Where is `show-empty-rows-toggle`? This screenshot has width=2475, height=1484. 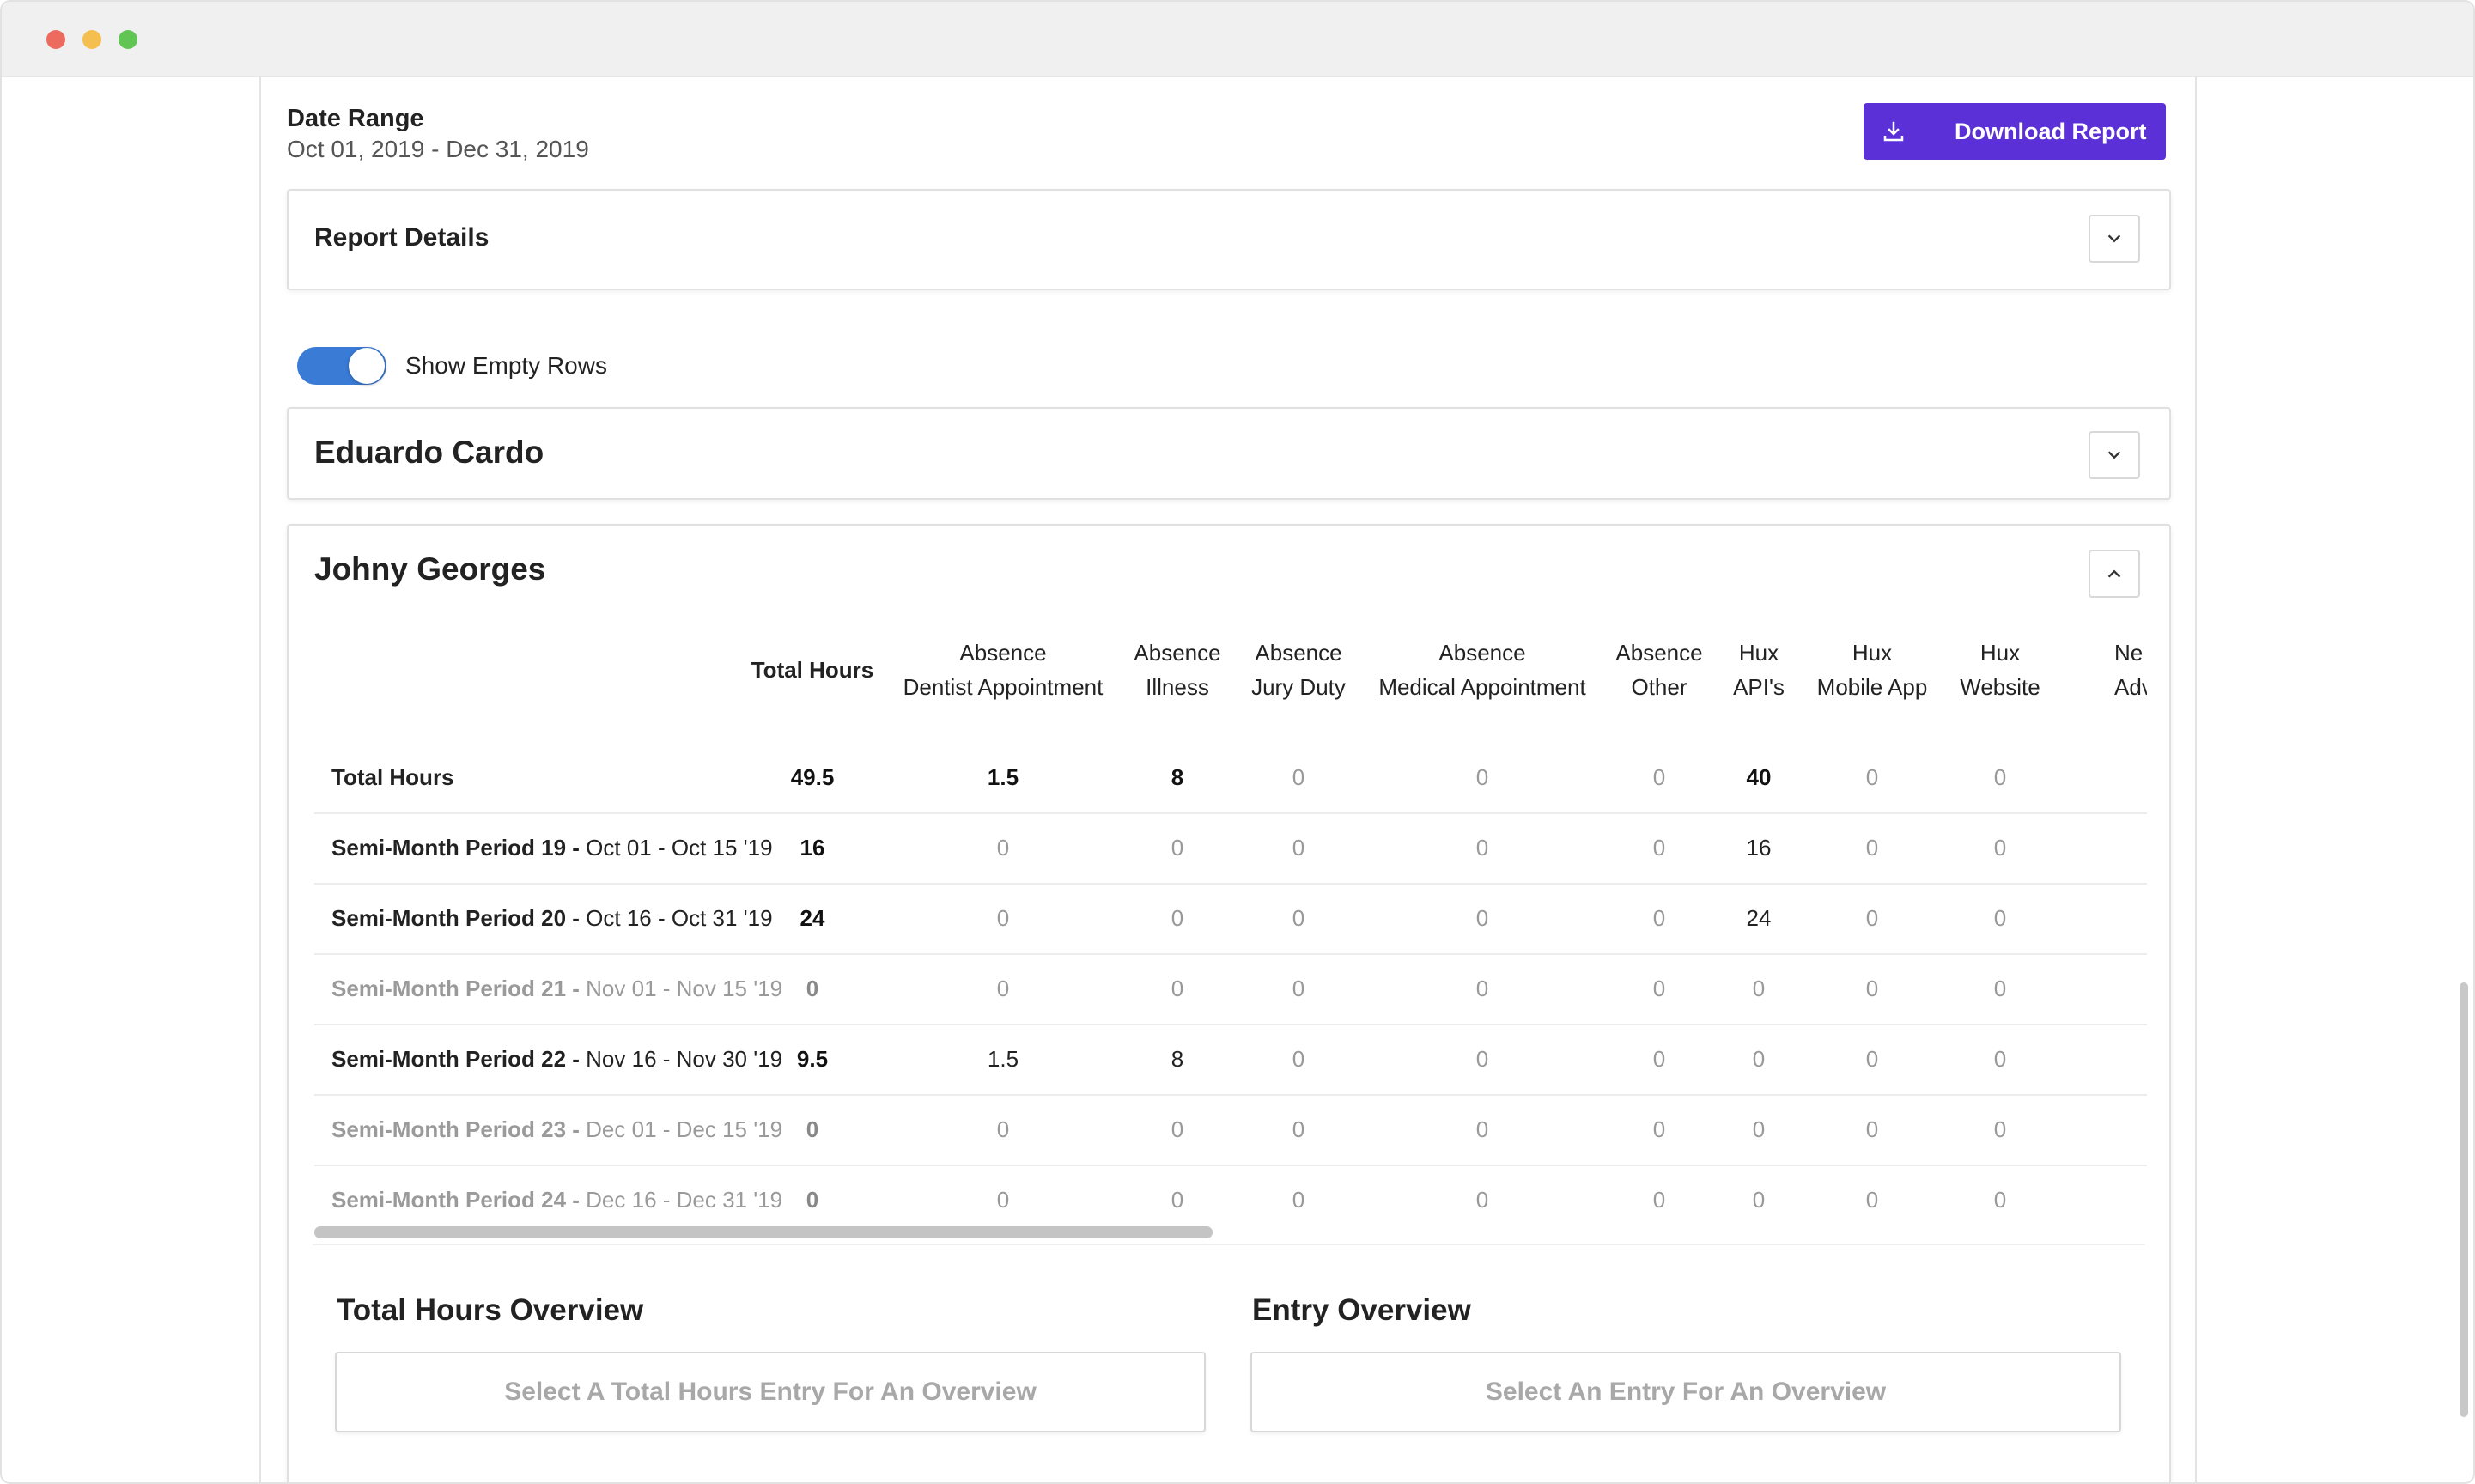 show-empty-rows-toggle is located at coordinates (341, 366).